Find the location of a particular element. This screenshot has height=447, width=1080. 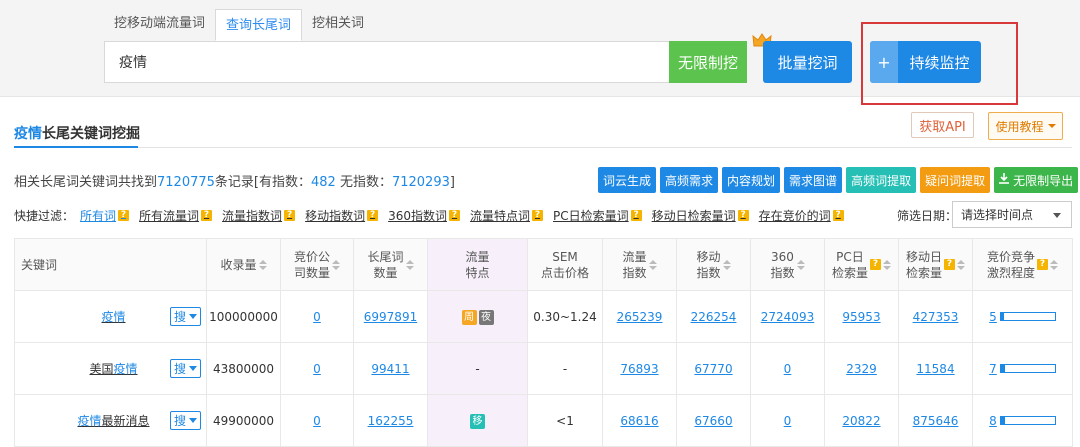

content-plan-button: 内容规划 is located at coordinates (751, 180).